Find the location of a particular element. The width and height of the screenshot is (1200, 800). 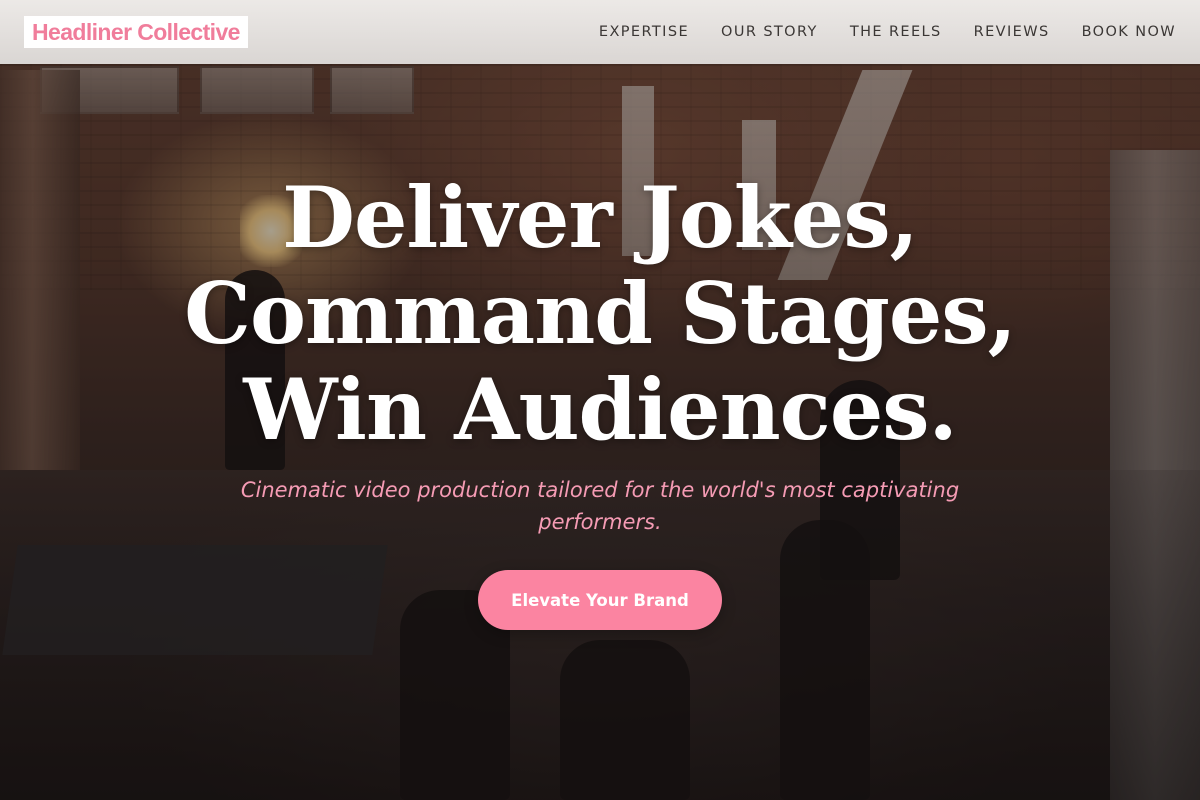

headline-line: Command Stages, is located at coordinates (600, 313).